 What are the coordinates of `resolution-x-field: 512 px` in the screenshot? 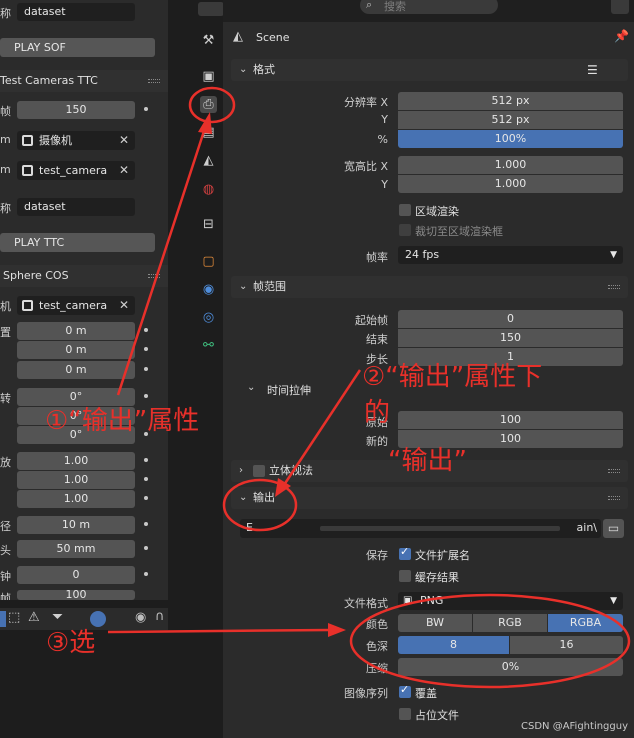 It's located at (510, 101).